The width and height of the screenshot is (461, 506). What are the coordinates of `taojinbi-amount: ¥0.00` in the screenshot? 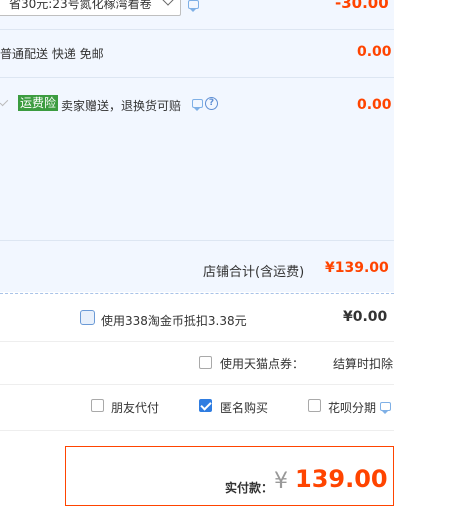 It's located at (365, 317).